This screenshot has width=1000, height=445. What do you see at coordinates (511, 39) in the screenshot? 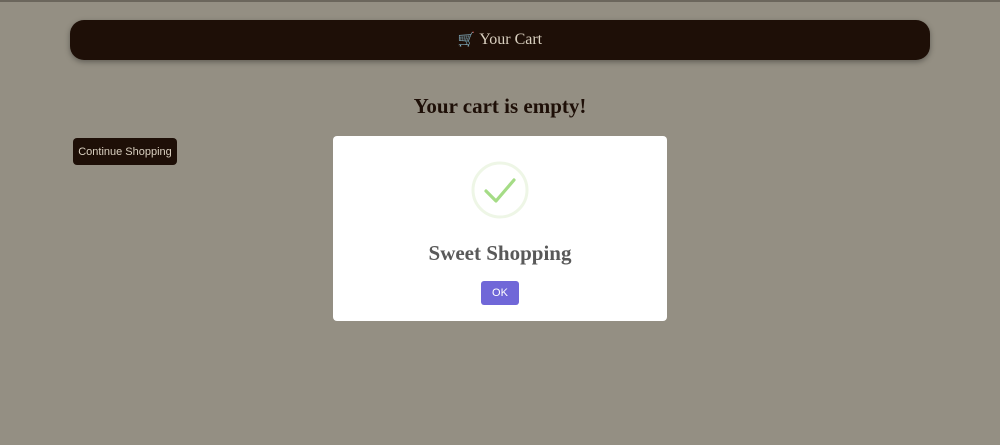
I see `cart-header-title: Your Cart` at bounding box center [511, 39].